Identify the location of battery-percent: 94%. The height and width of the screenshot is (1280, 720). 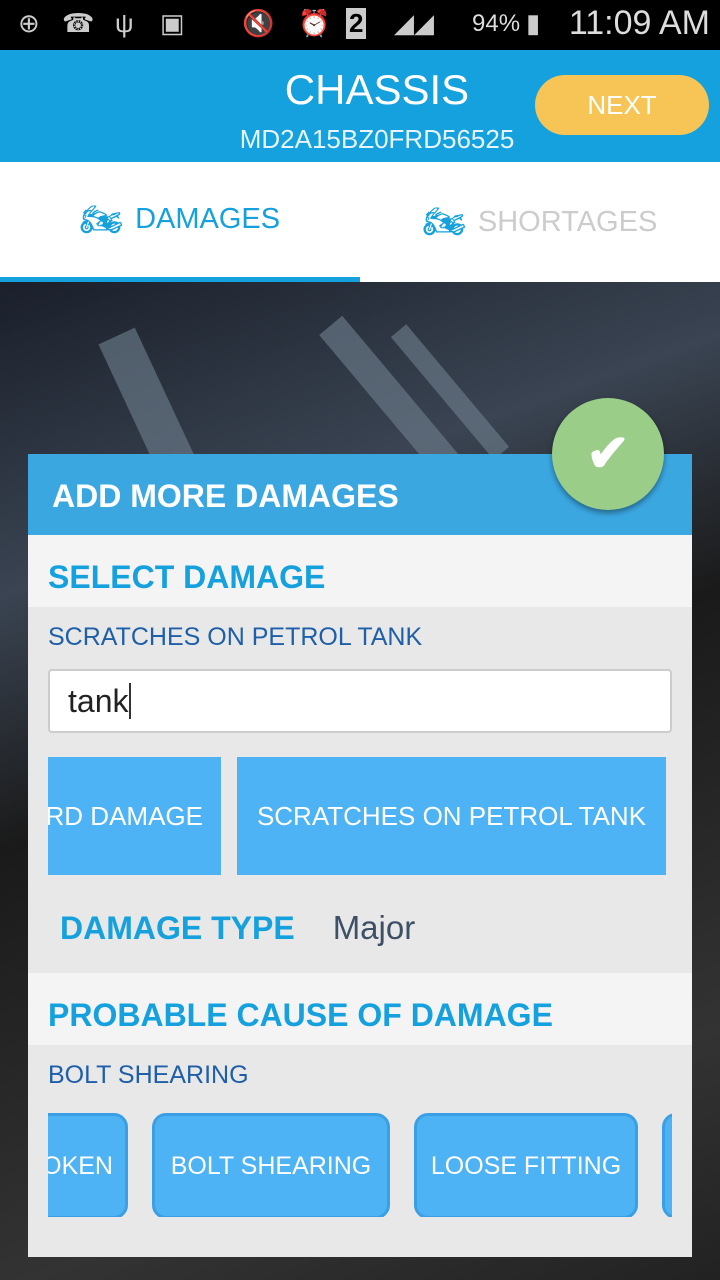
(496, 23).